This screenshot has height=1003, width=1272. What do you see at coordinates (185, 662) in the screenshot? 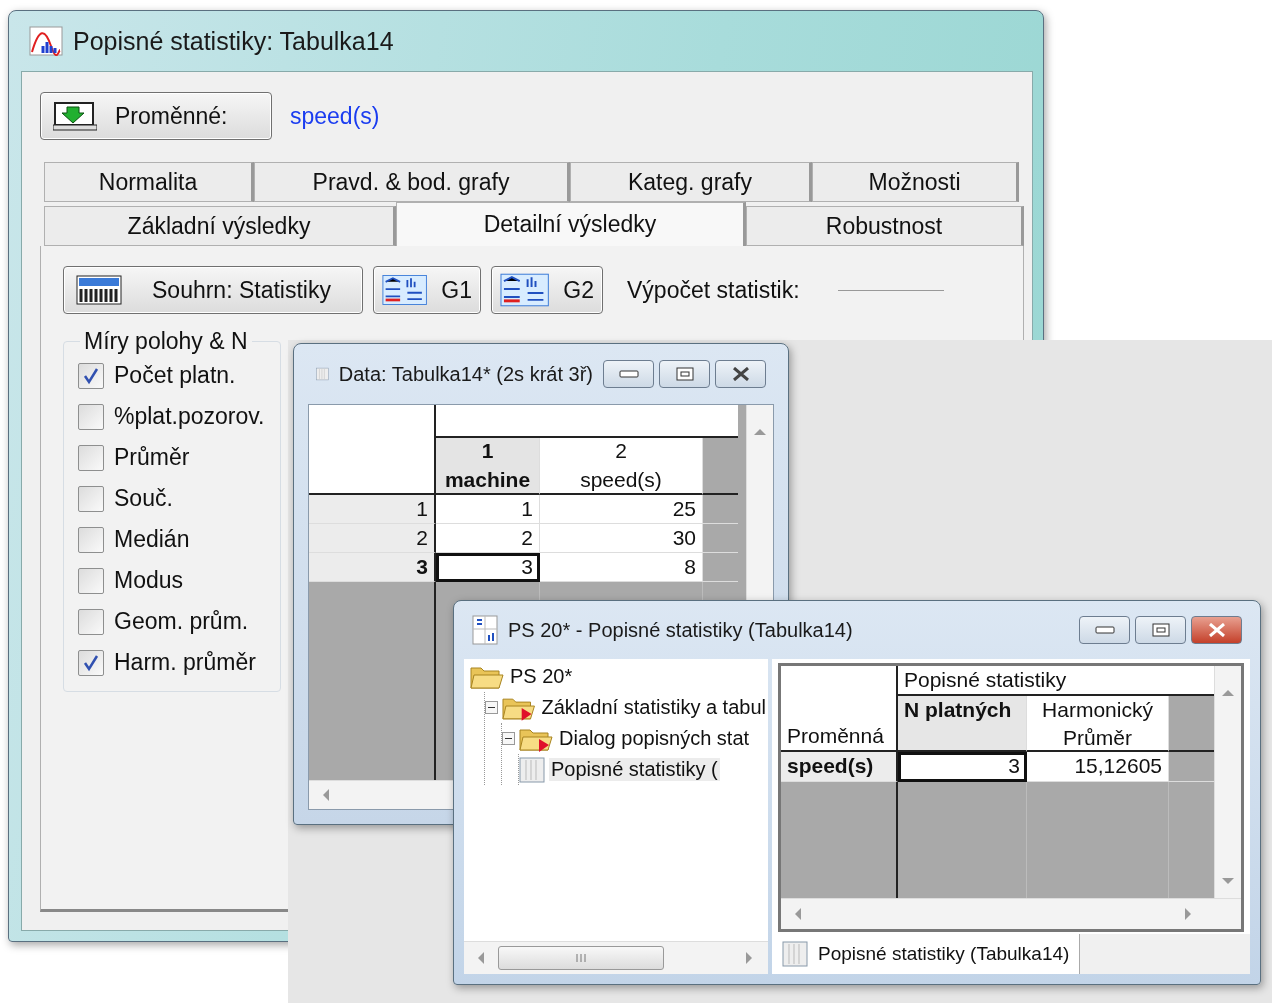
I see `option-label: Harm. průměr` at bounding box center [185, 662].